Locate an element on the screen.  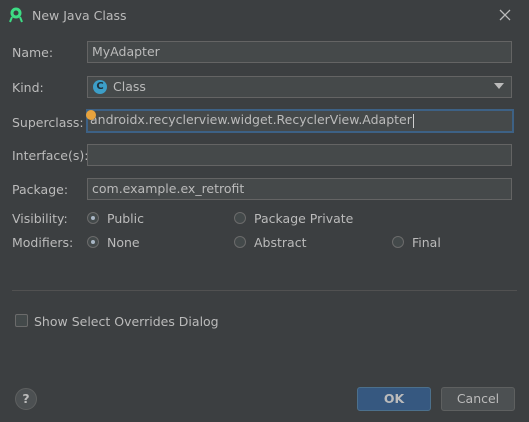
show-overrides-checkbox is located at coordinates (21, 320).